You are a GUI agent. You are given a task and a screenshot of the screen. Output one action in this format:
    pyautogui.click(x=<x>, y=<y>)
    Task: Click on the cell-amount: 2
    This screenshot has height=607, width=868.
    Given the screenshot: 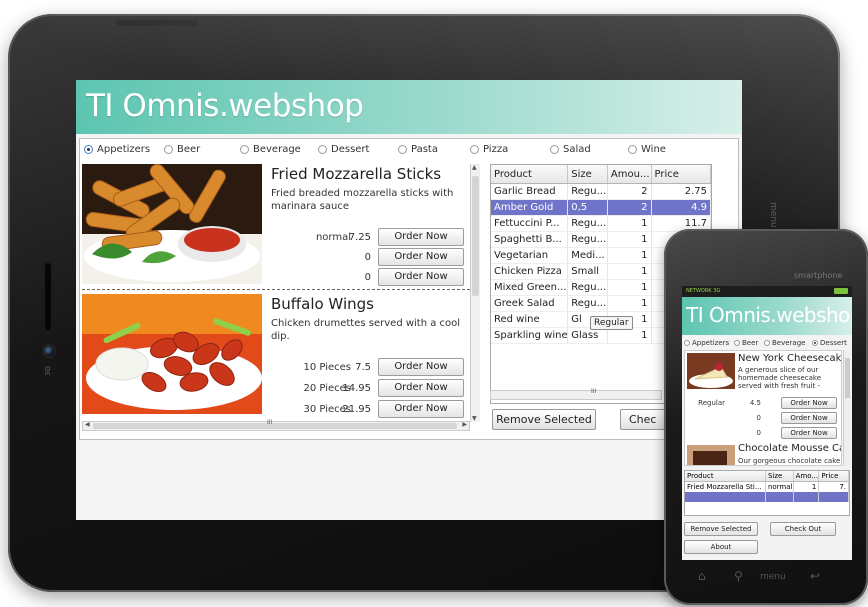 What is the action you would take?
    pyautogui.click(x=630, y=207)
    